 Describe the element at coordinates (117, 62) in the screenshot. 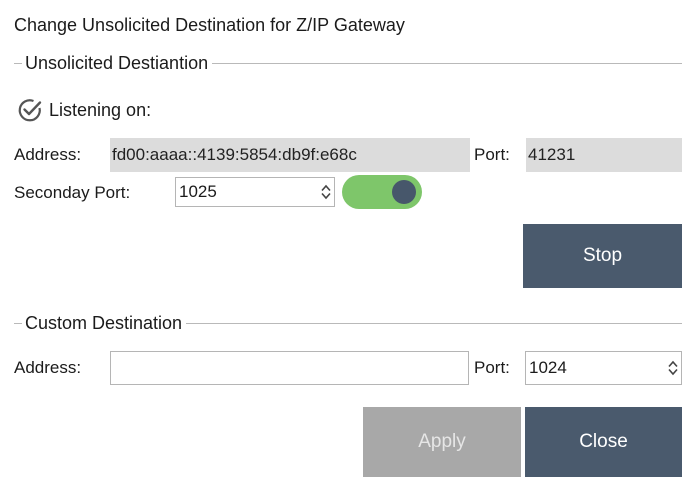

I see `unsolicited-group-title: Unsolicited Destiantion` at that location.